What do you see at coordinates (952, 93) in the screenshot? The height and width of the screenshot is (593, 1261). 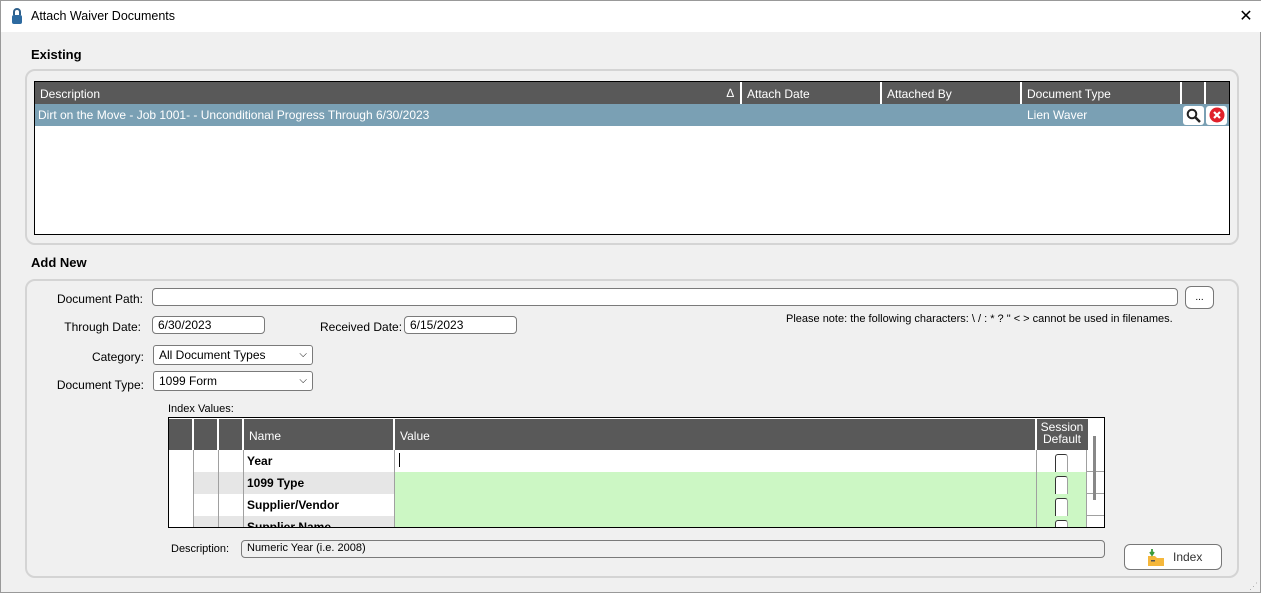 I see `col-attached-by: Attached By` at bounding box center [952, 93].